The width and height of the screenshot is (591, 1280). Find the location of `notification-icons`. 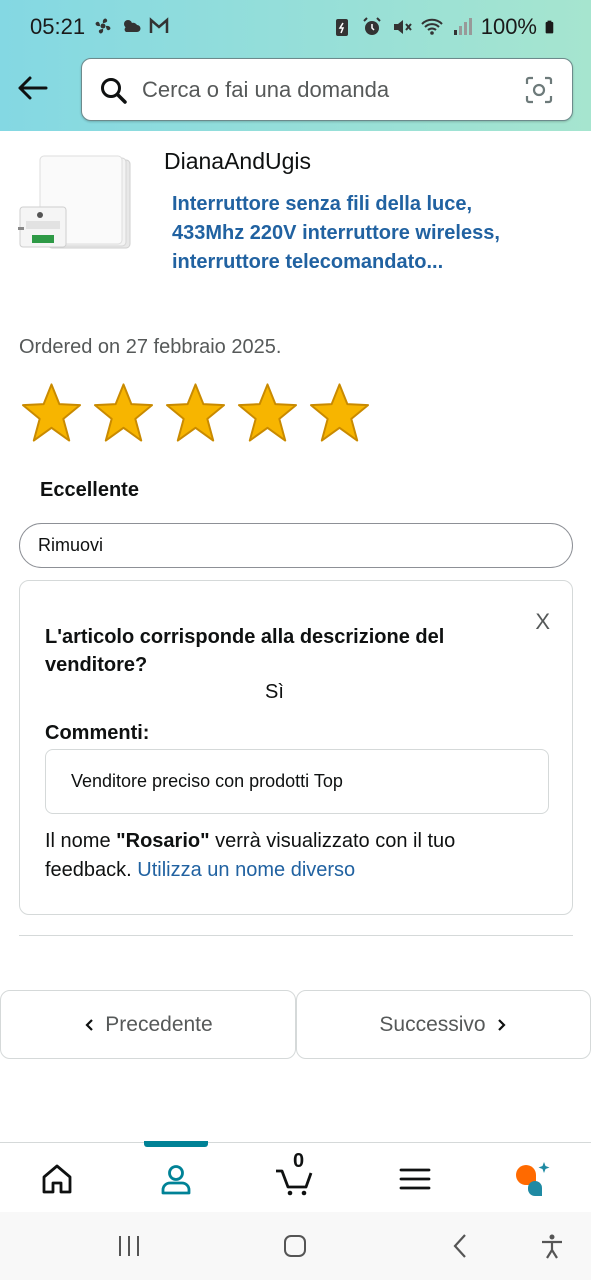

notification-icons is located at coordinates (131, 26).